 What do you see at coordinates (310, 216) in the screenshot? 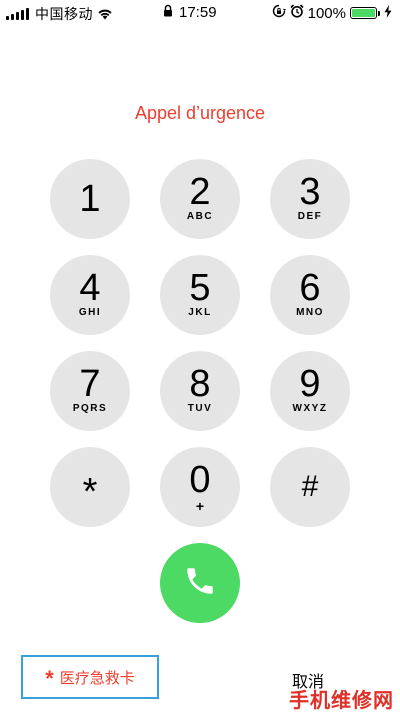
I see `key-letters: DEF` at bounding box center [310, 216].